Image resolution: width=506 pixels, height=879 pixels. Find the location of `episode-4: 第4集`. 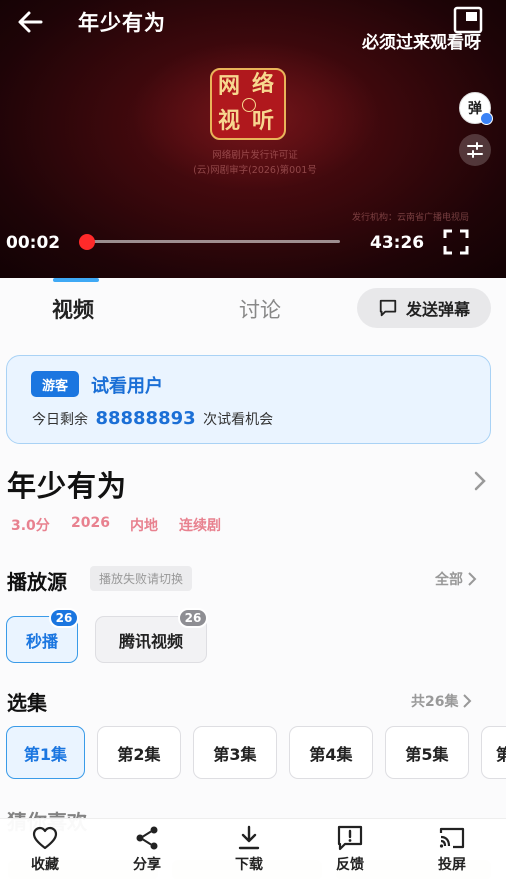

episode-4: 第4集 is located at coordinates (331, 752).